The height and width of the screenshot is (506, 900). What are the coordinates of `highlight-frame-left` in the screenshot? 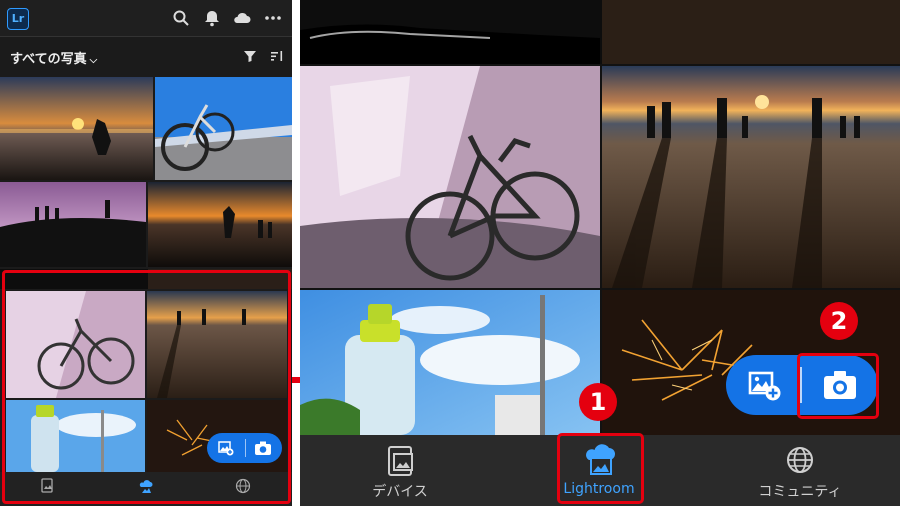 It's located at (146, 387).